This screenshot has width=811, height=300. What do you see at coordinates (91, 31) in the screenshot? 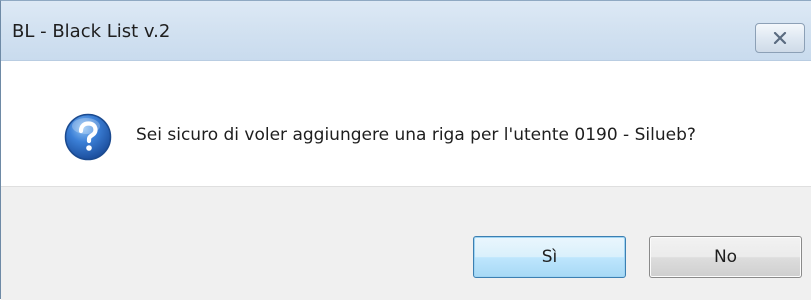
I see `window-title: BL - Black List v.2` at bounding box center [91, 31].